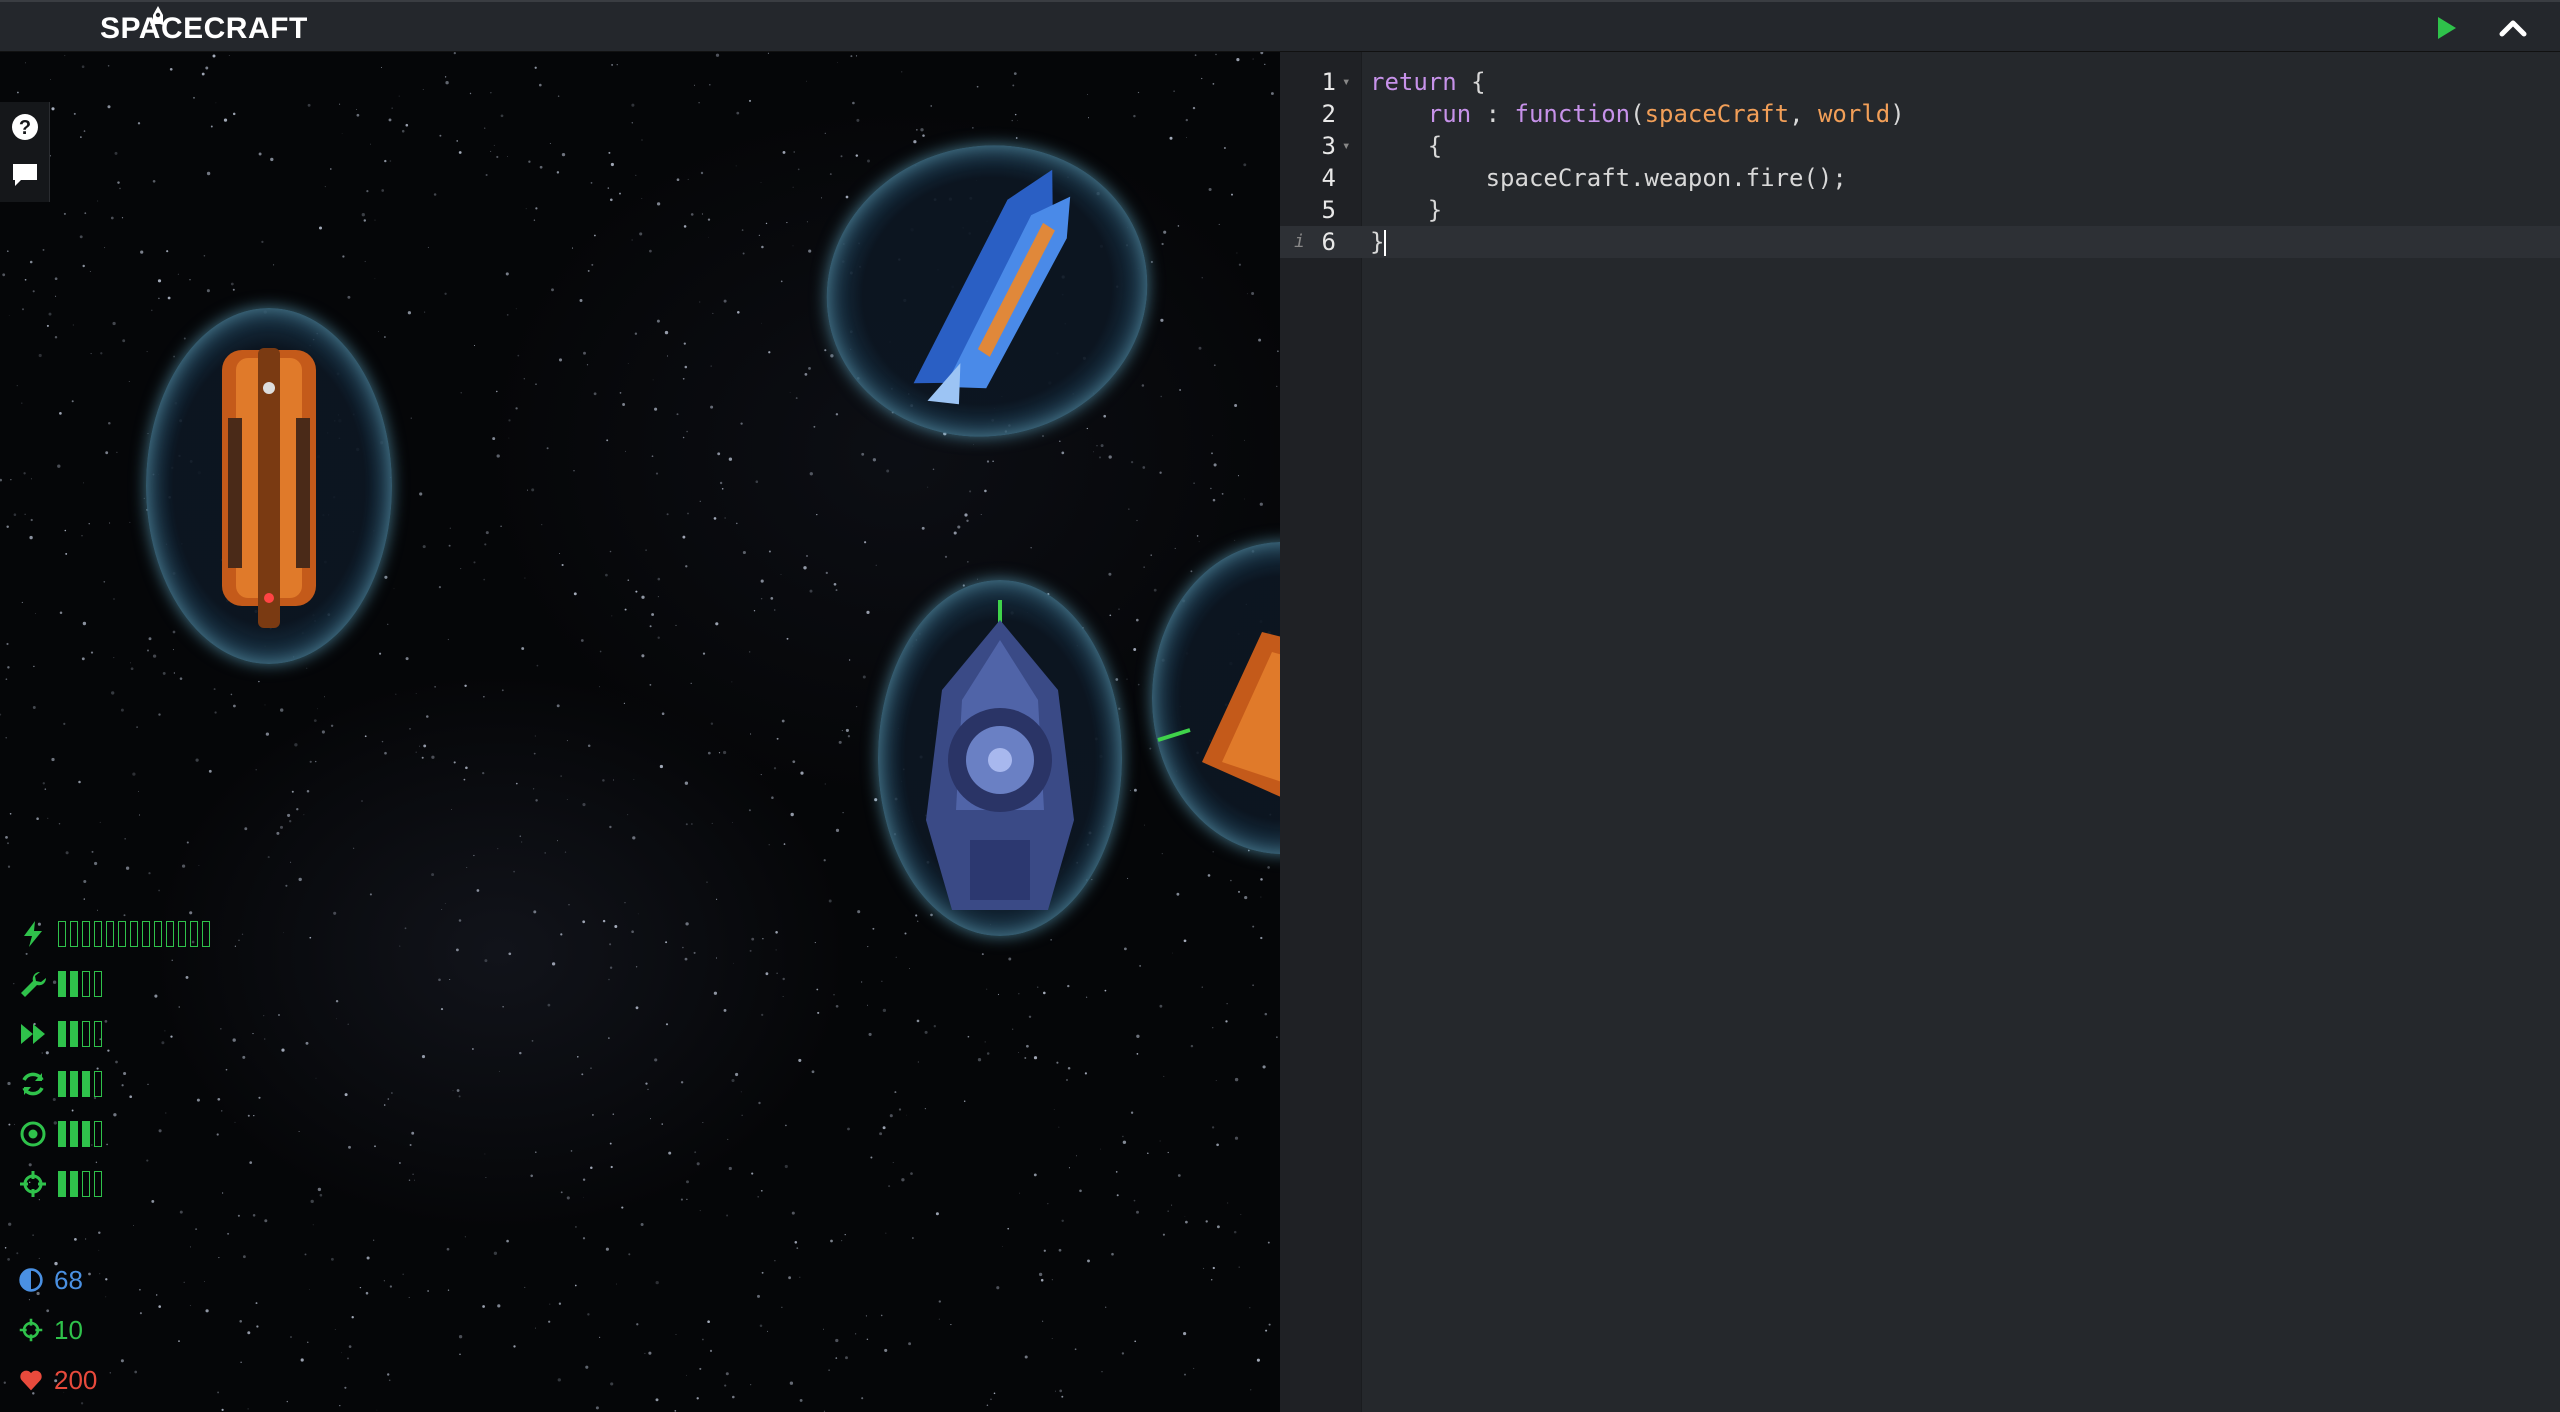  What do you see at coordinates (1328, 178) in the screenshot?
I see `line-number: 4` at bounding box center [1328, 178].